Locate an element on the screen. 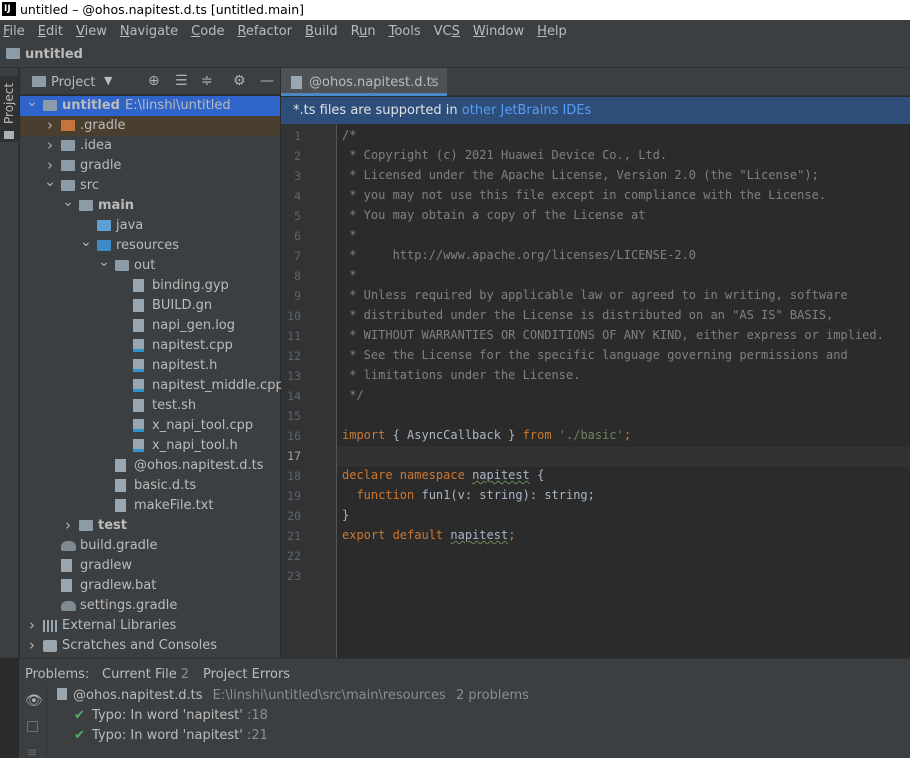 Image resolution: width=910 pixels, height=758 pixels. tree-item: › External Libraries is located at coordinates (150, 626).